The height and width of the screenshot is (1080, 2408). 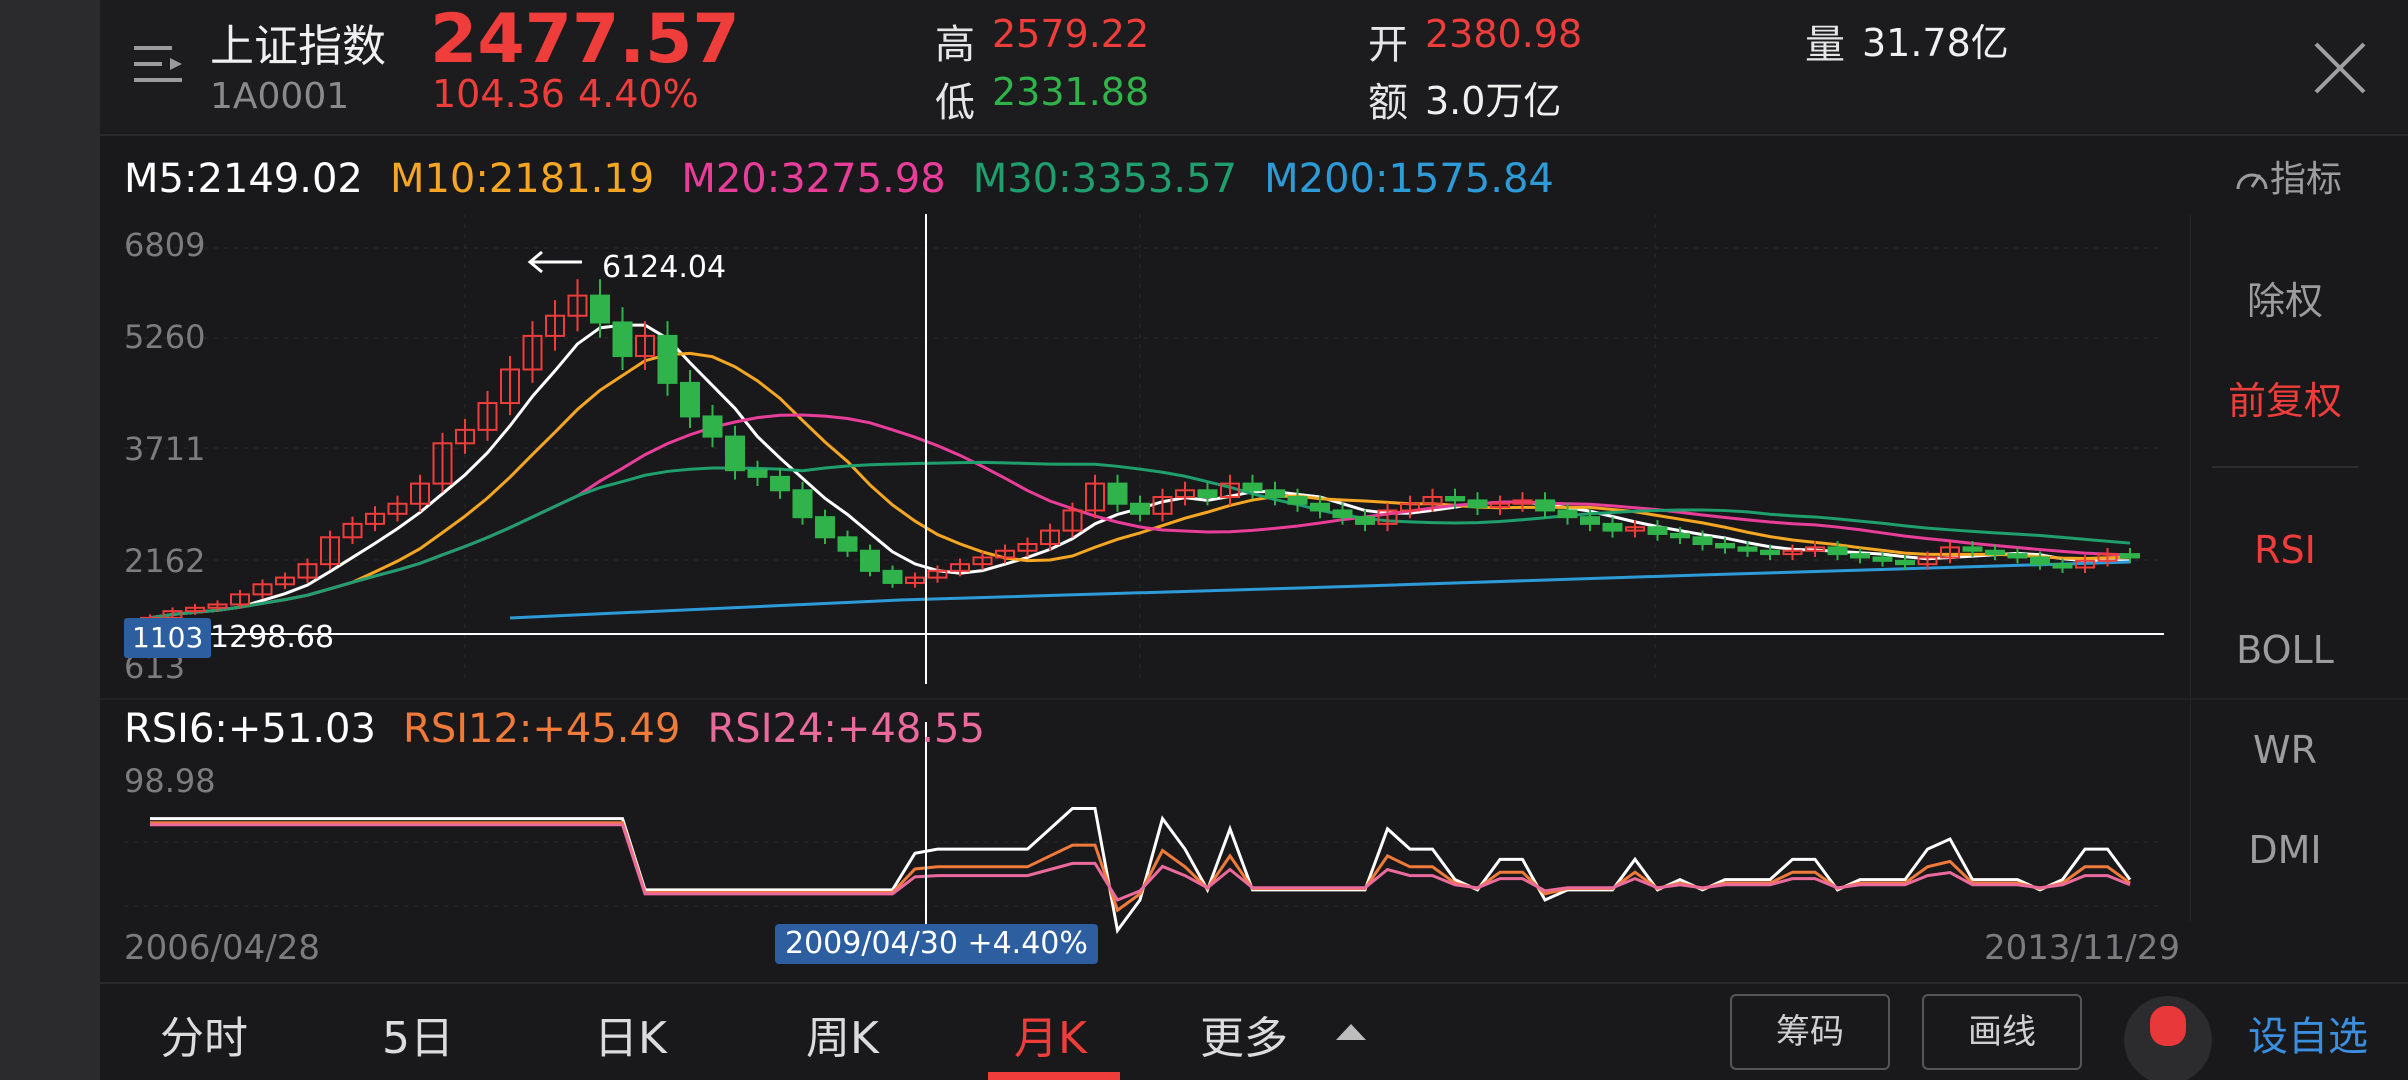 What do you see at coordinates (2285, 397) in the screenshot?
I see `forward-adjust-button: 前复权` at bounding box center [2285, 397].